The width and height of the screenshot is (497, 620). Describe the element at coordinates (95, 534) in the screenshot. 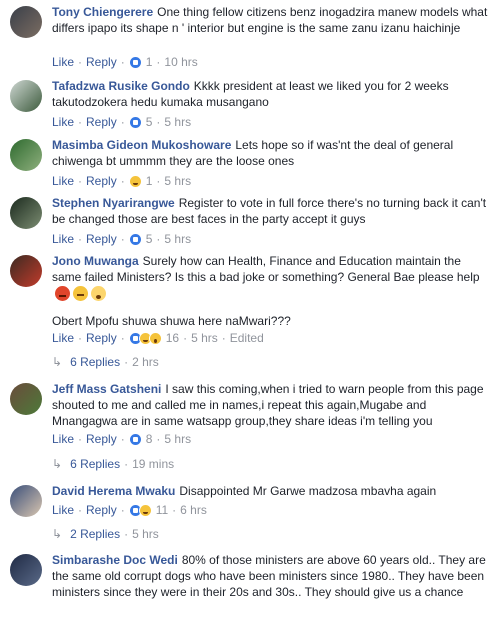

I see `view-replies-link: 2 Replies` at that location.